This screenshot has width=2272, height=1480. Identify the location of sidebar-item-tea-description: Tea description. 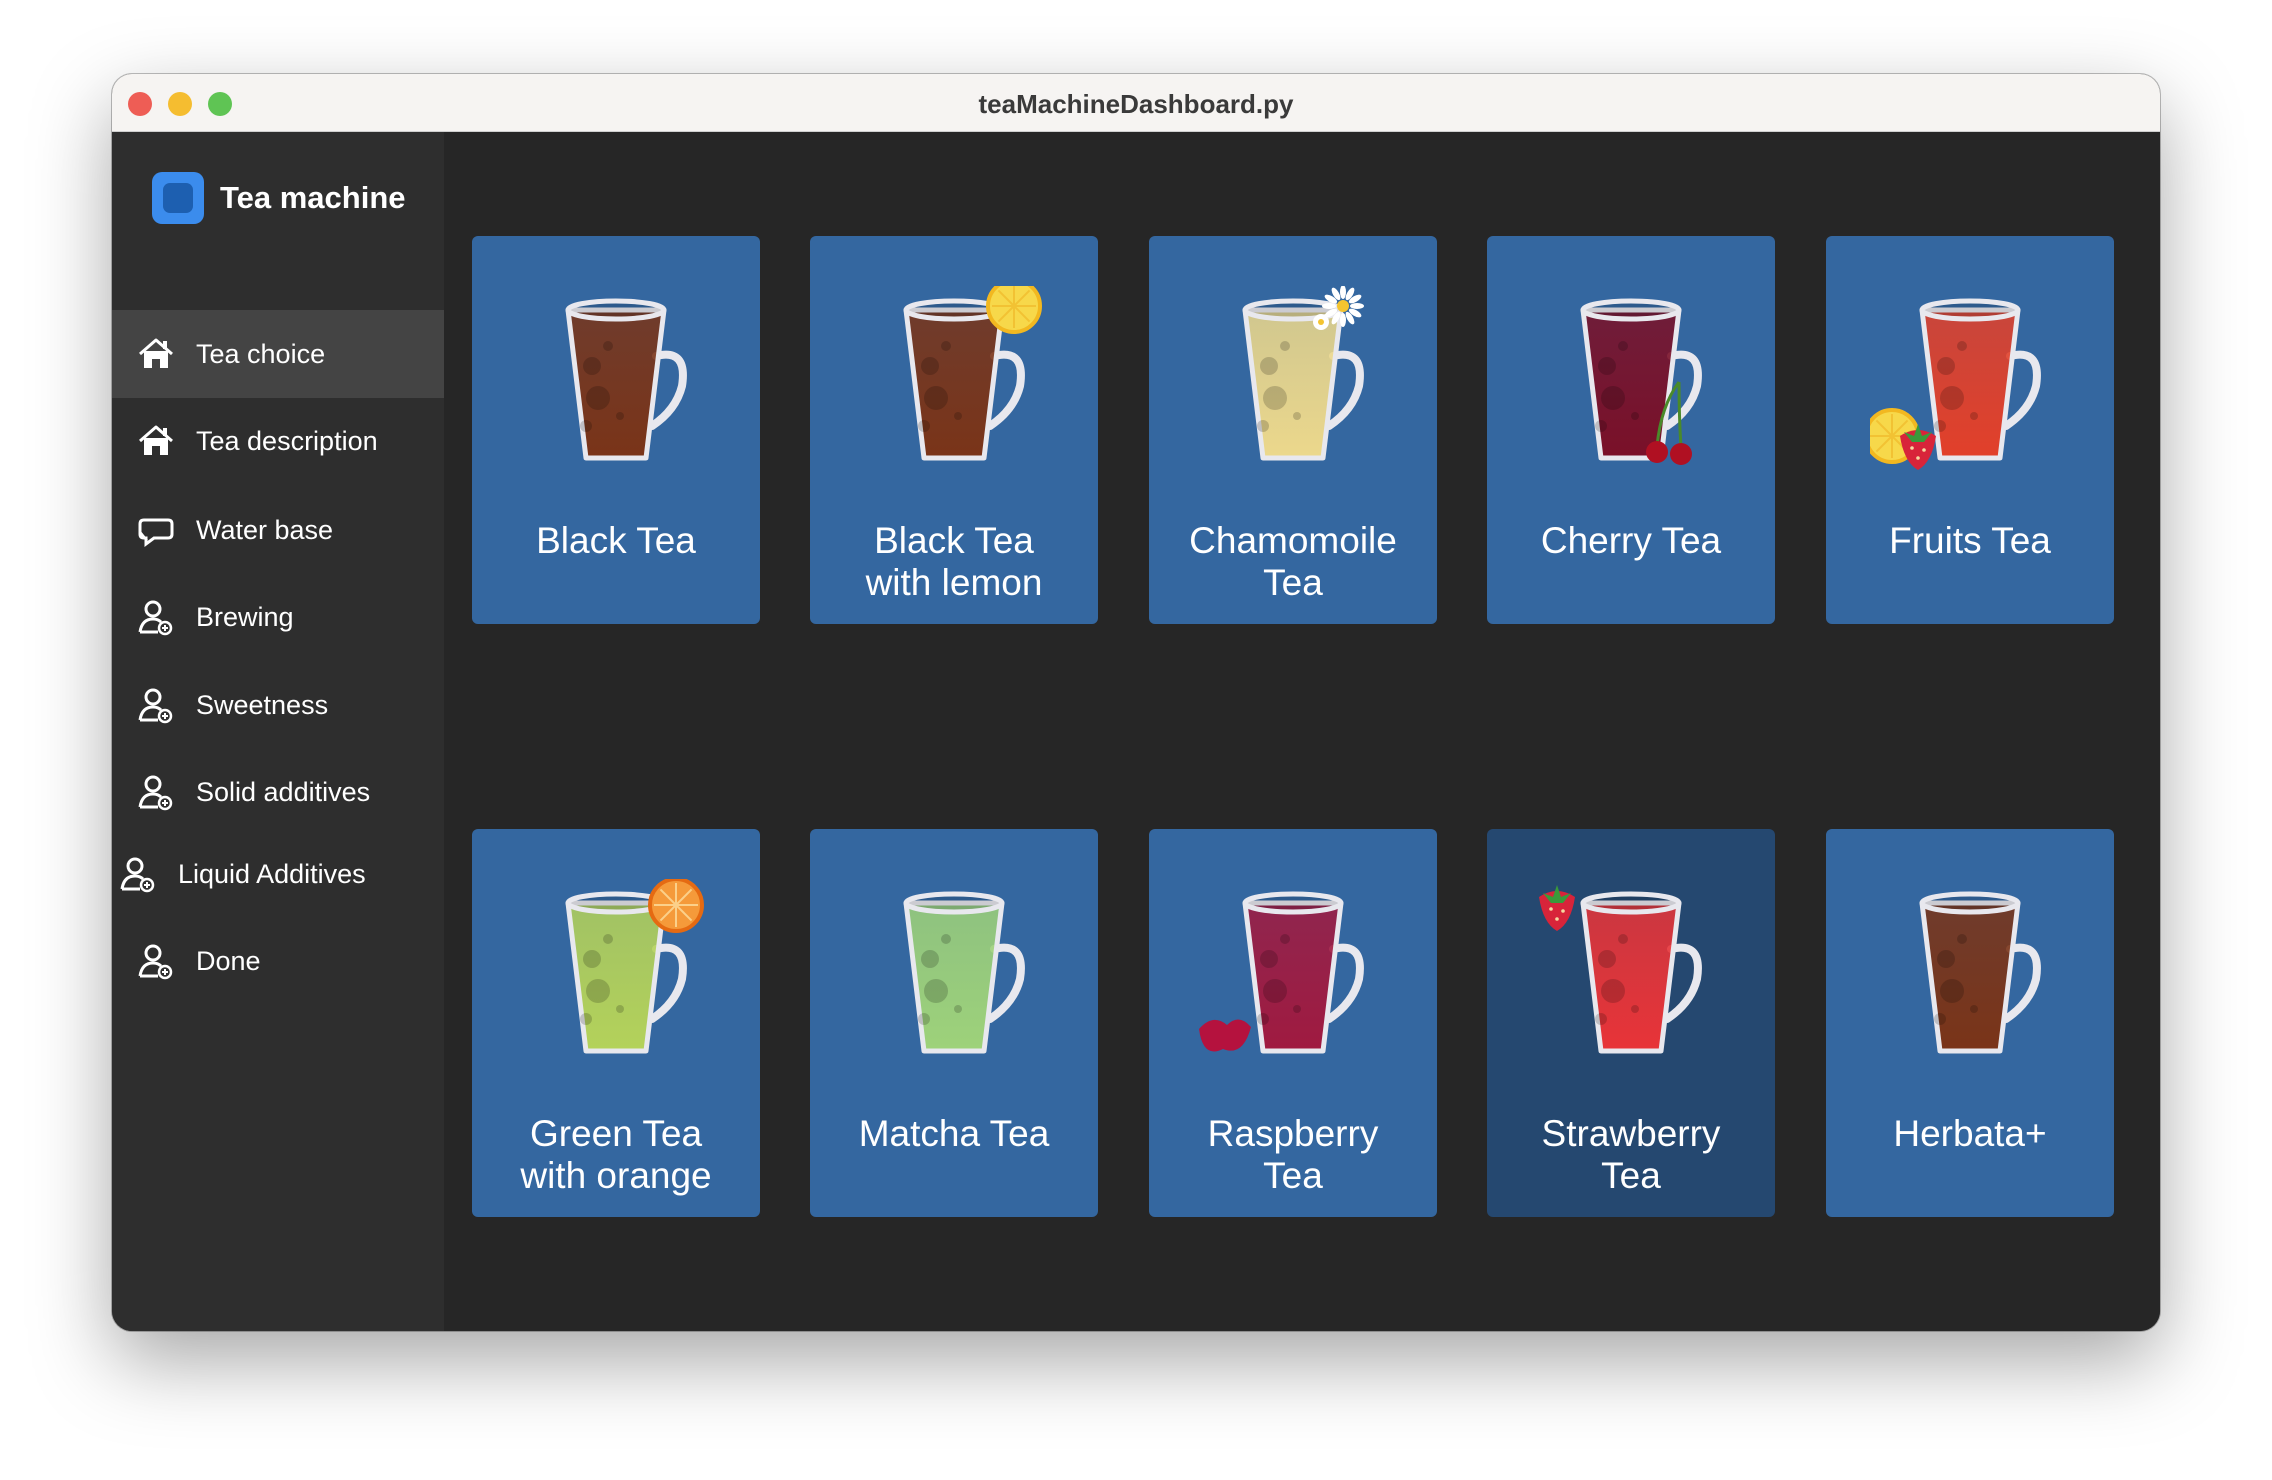
(278, 441).